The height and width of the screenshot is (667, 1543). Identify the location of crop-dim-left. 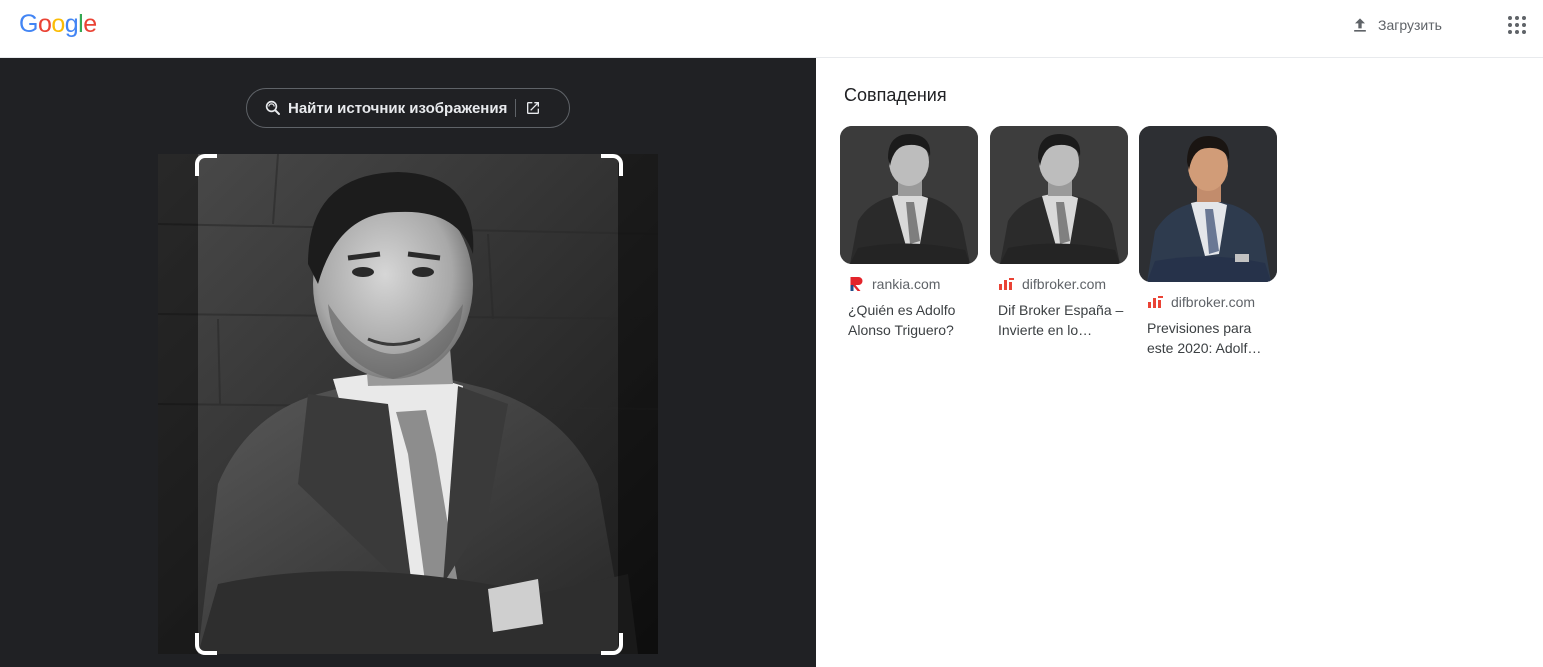
(178, 404).